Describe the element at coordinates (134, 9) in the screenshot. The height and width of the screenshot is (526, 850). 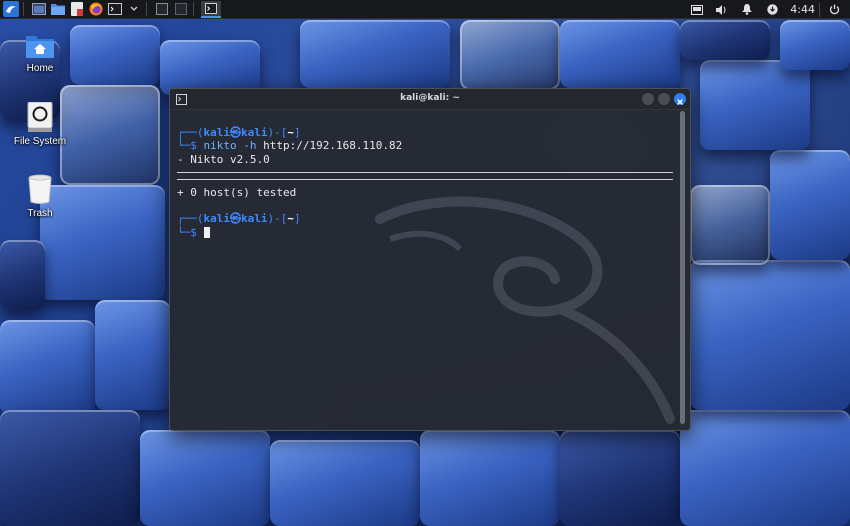
I see `terminal-dropdown-icon` at that location.